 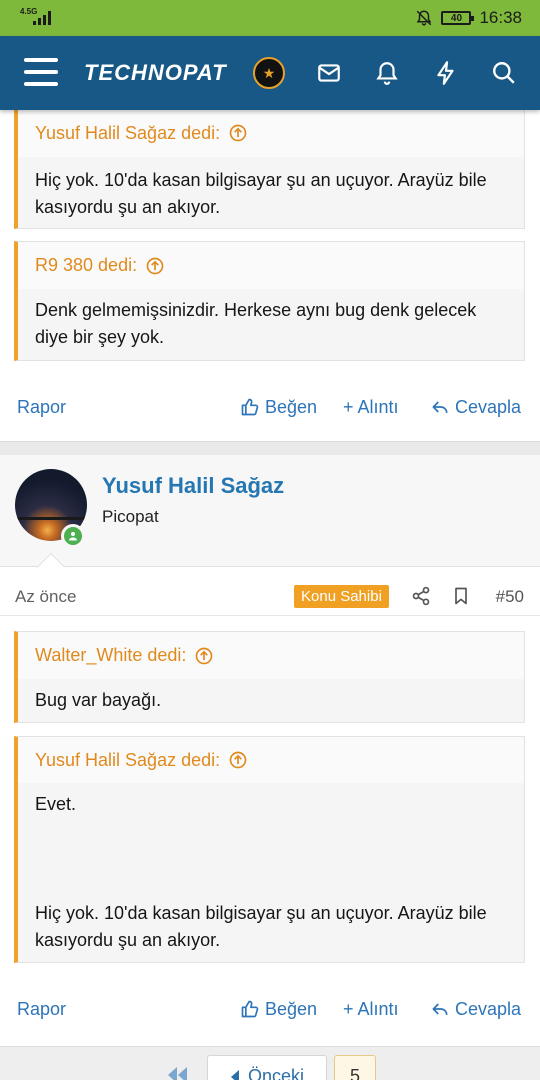 I want to click on previous-page-button: Önceki, so click(x=267, y=1067).